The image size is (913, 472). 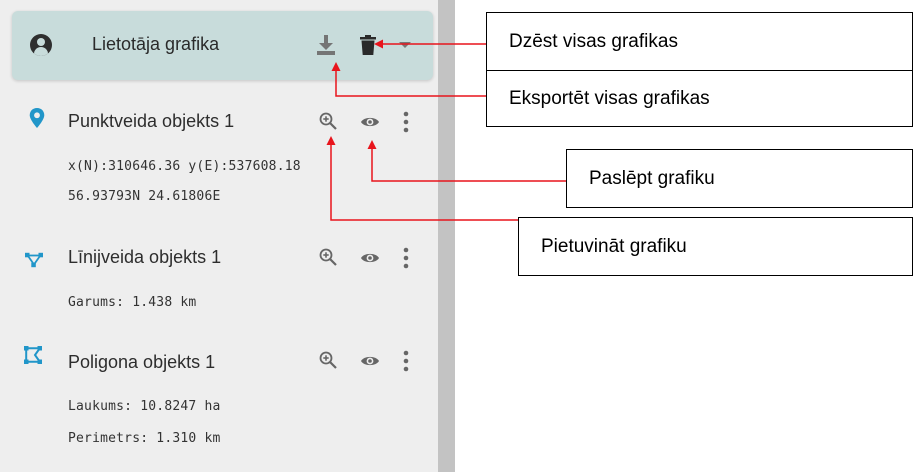 I want to click on trash-icon, so click(x=368, y=45).